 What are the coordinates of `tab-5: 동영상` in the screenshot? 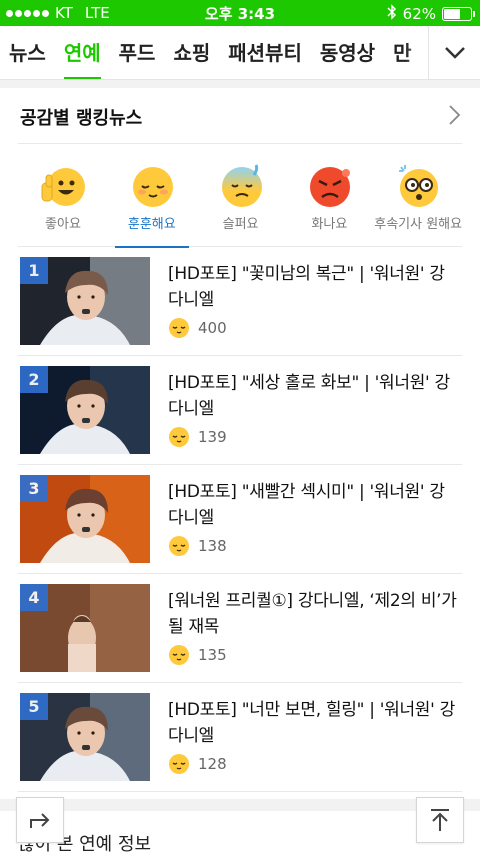 It's located at (347, 52).